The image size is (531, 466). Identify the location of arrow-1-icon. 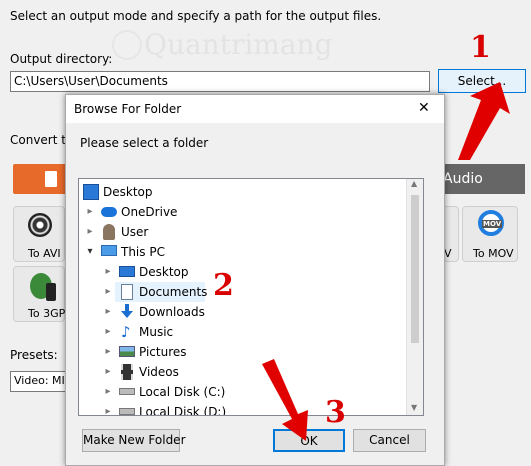
(484, 121).